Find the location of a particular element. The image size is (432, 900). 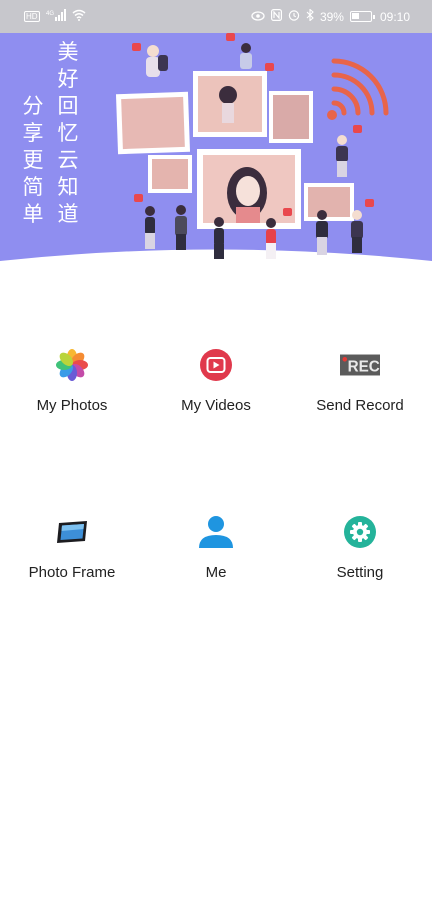

setting-button: Setting is located at coordinates (360, 567).